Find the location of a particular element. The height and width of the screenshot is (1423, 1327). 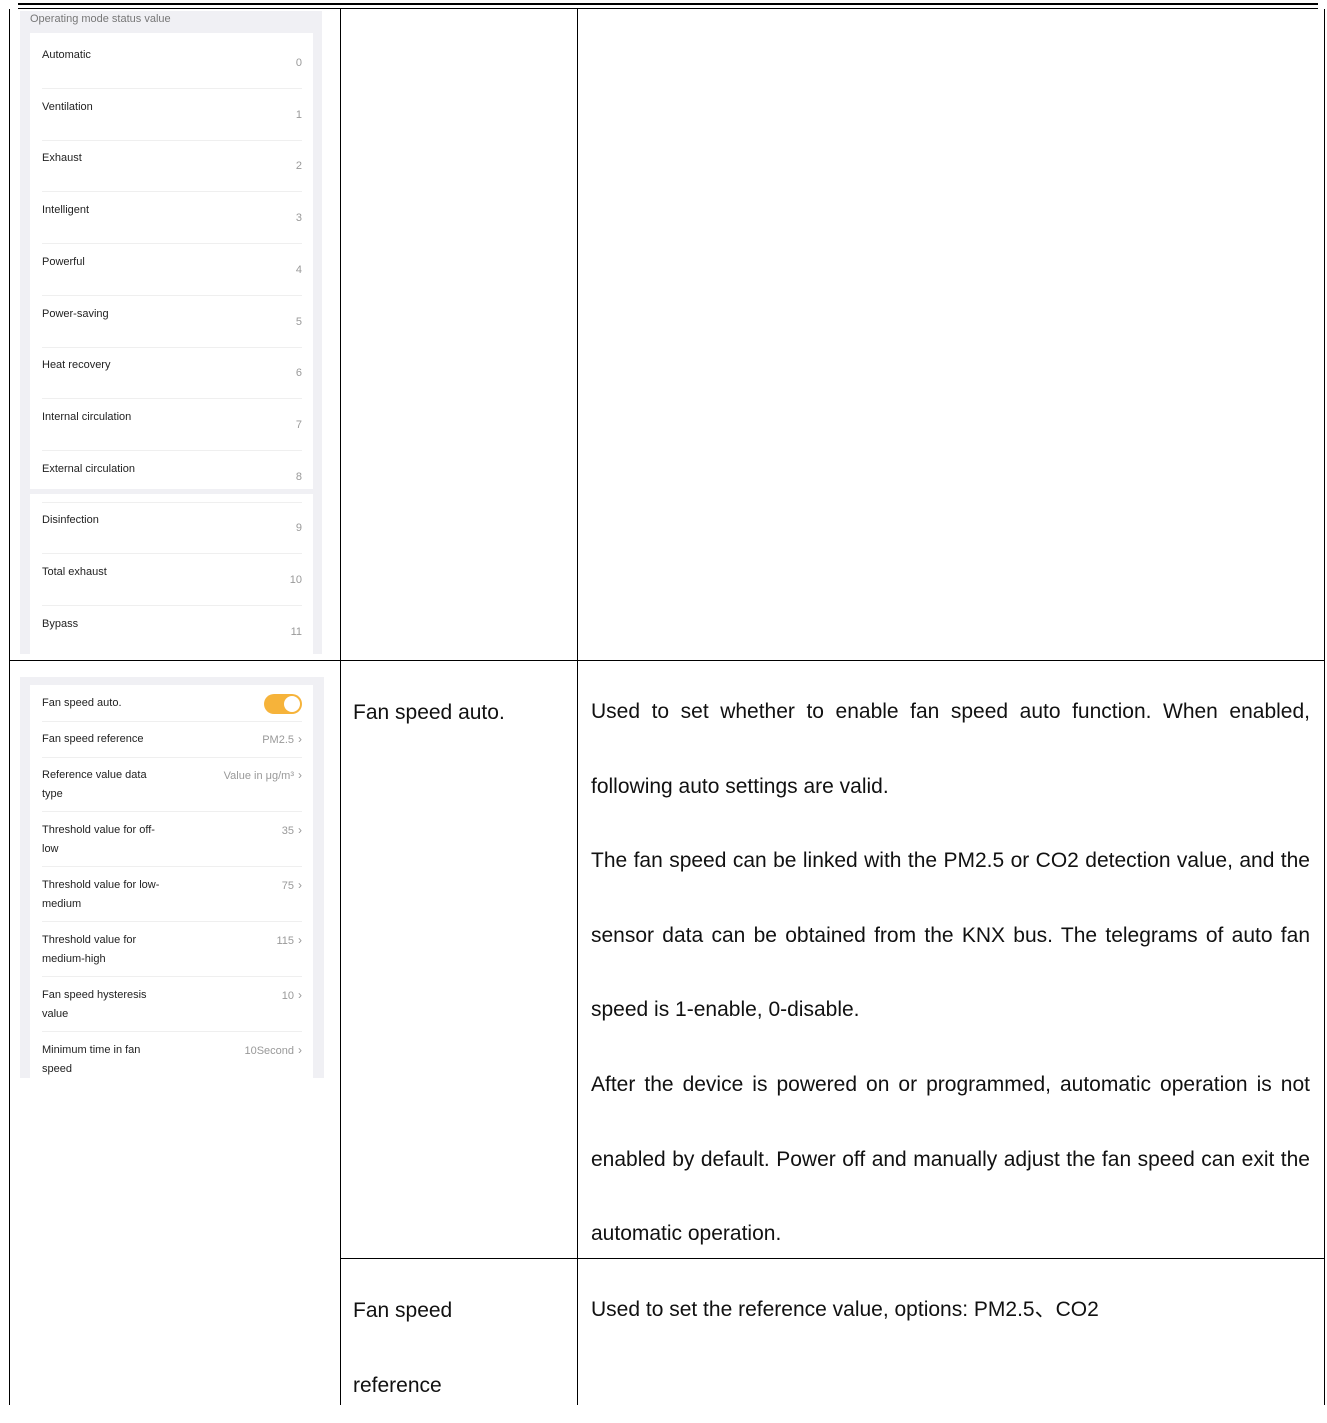

panel-title: Operating mode status value is located at coordinates (100, 19).